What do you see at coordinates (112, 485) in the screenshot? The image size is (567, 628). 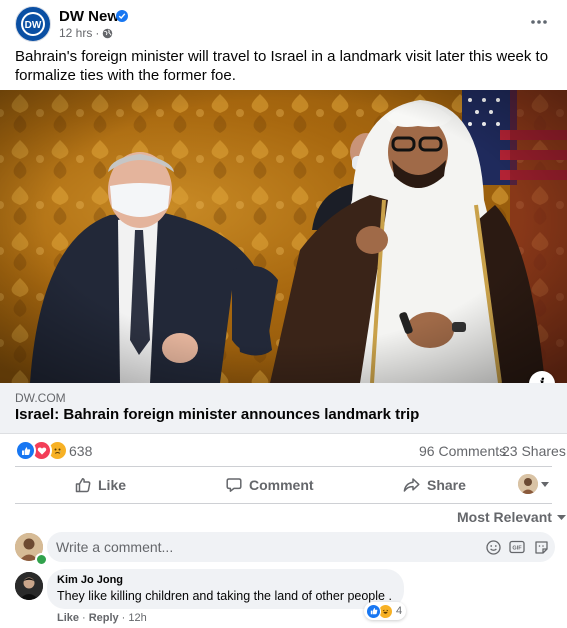 I see `like-label: Like` at bounding box center [112, 485].